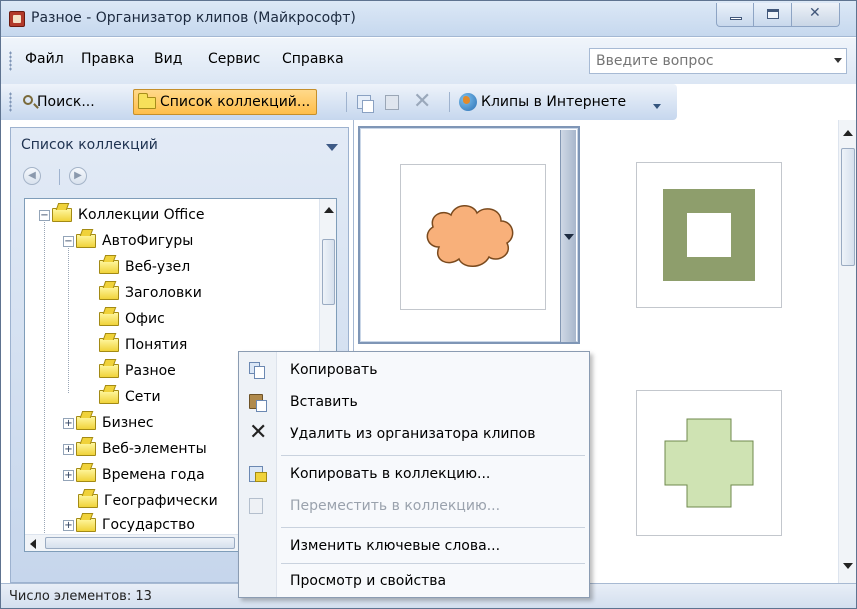 Image resolution: width=857 pixels, height=609 pixels. I want to click on close-button: ✕, so click(816, 15).